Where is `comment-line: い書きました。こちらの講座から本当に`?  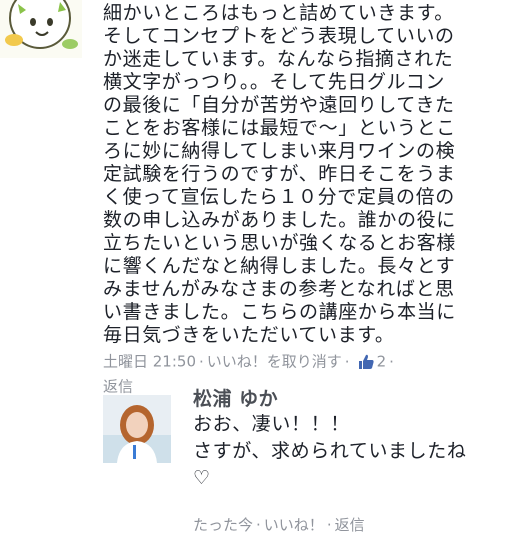 comment-line: い書きました。こちらの講座から本当に is located at coordinates (279, 312).